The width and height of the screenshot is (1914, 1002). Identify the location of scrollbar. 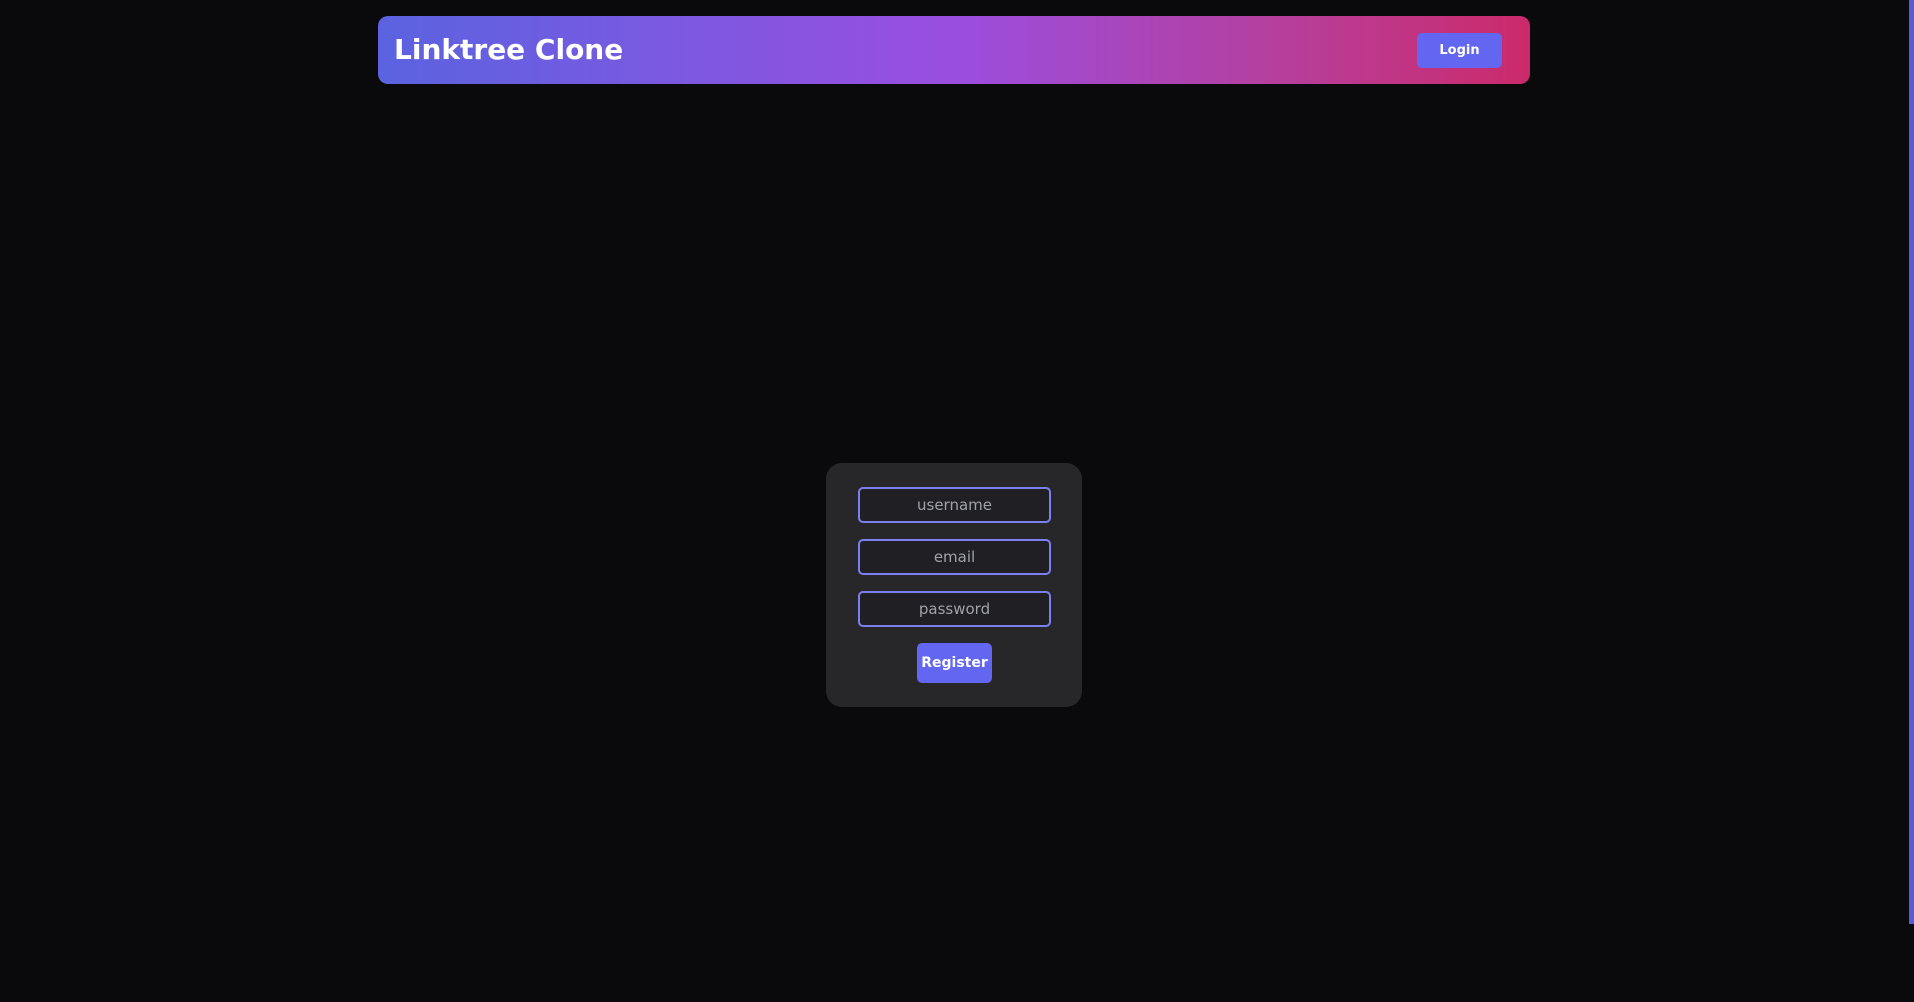
(1911, 462).